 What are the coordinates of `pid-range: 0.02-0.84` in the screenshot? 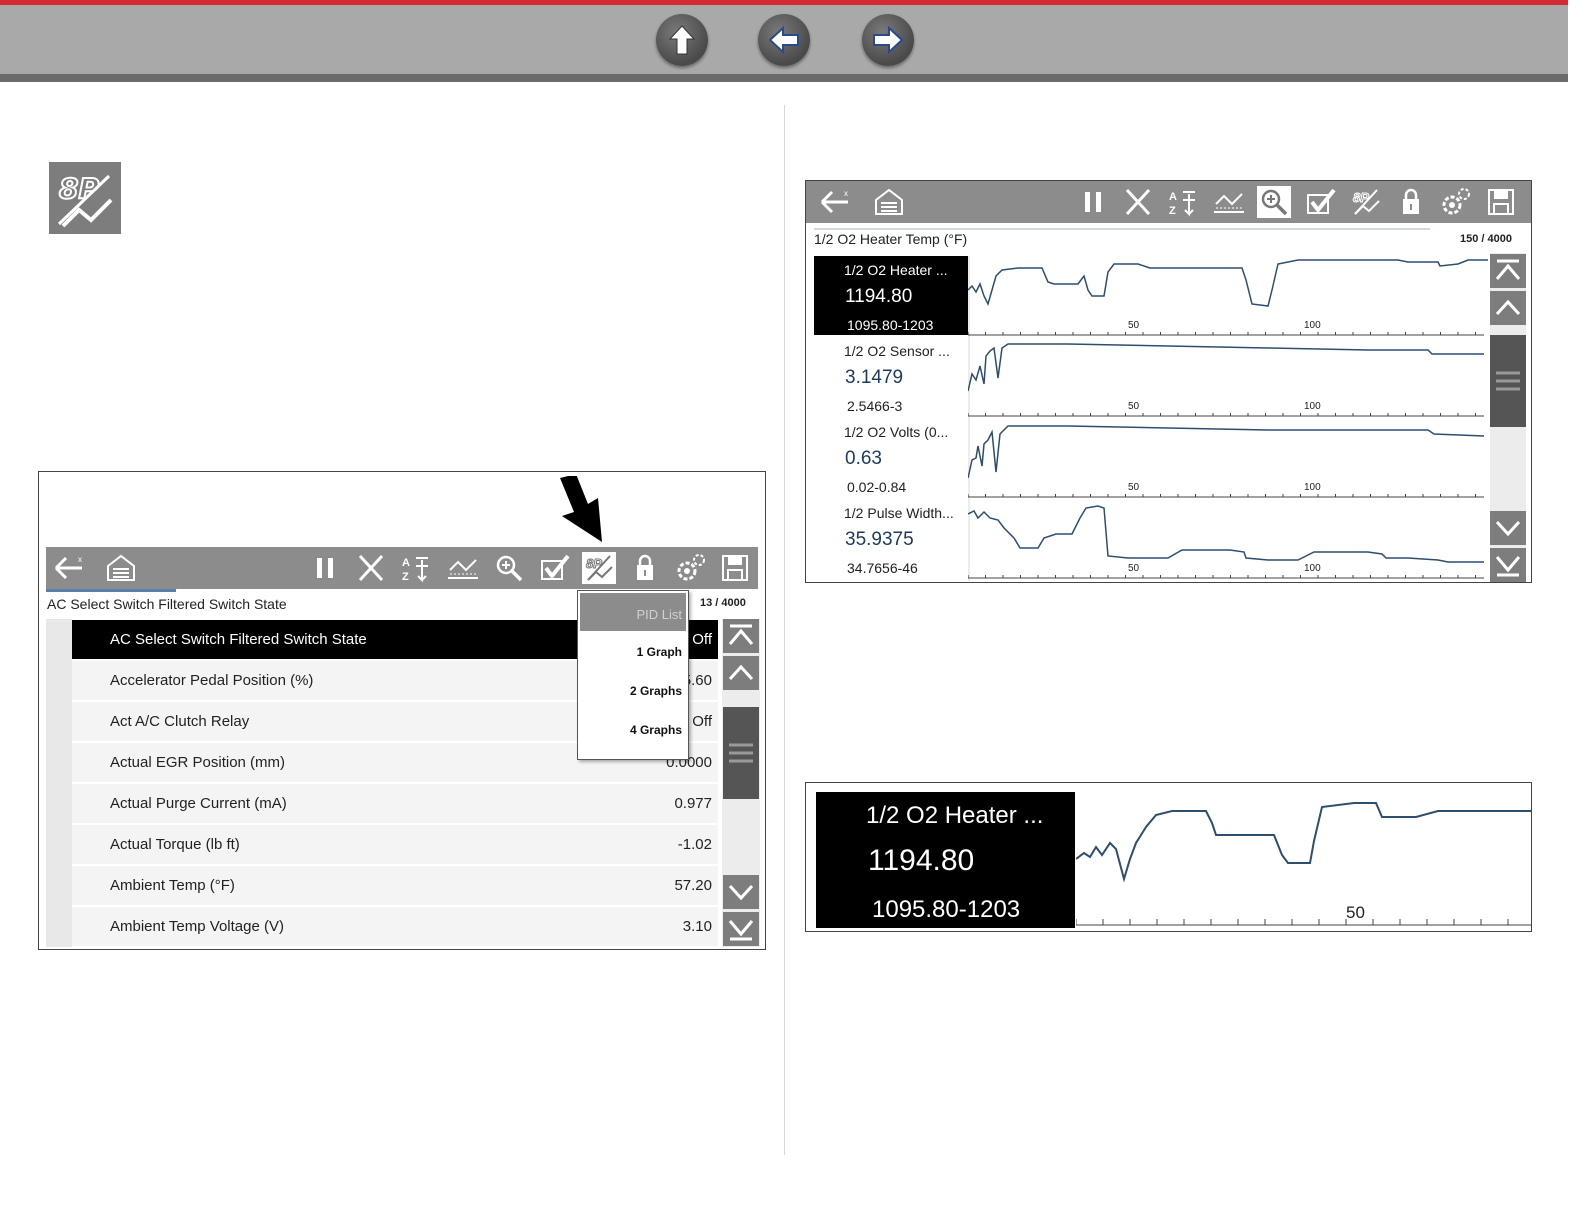 It's located at (877, 487).